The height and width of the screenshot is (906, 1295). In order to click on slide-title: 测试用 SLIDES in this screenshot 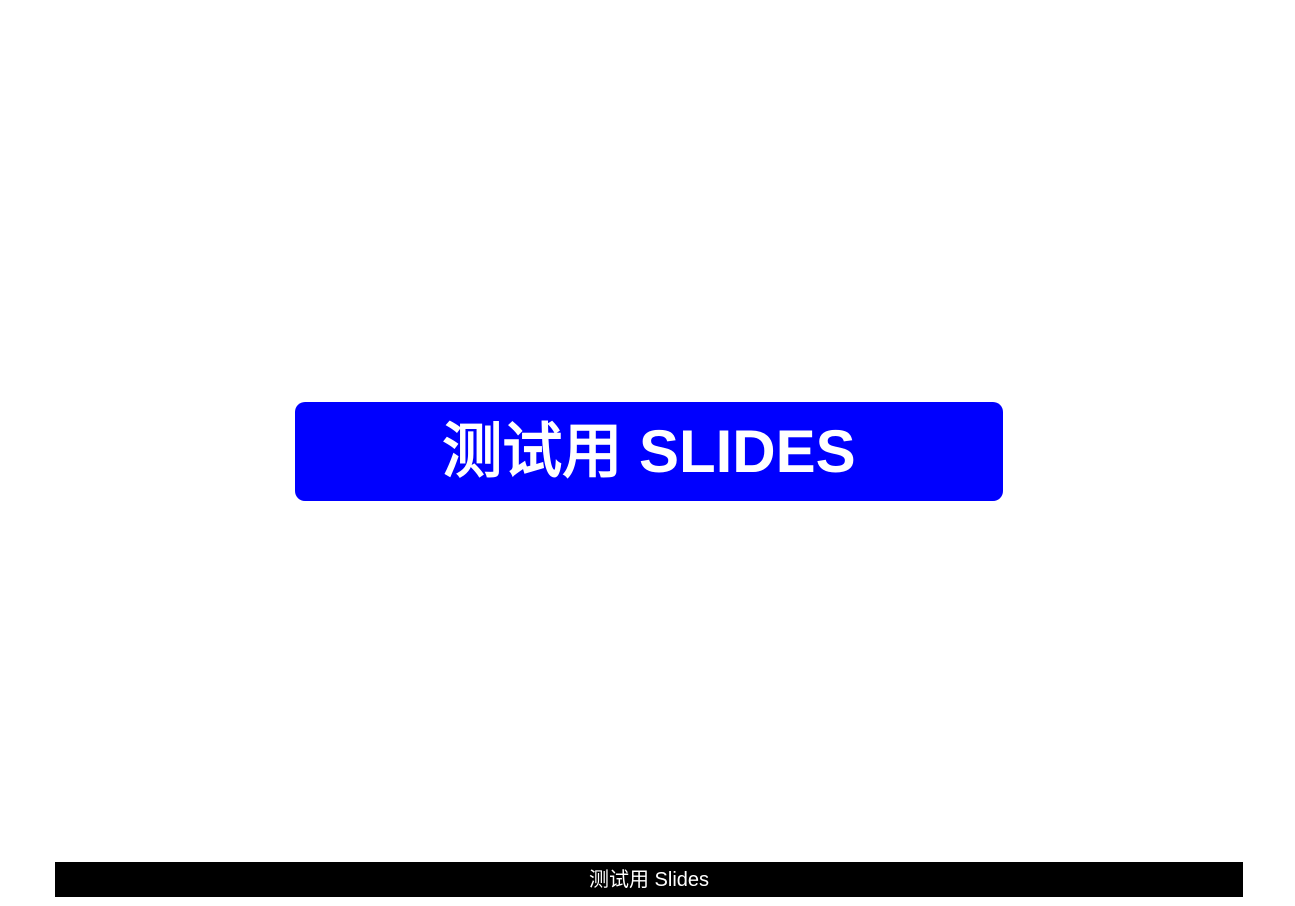, I will do `click(649, 451)`.